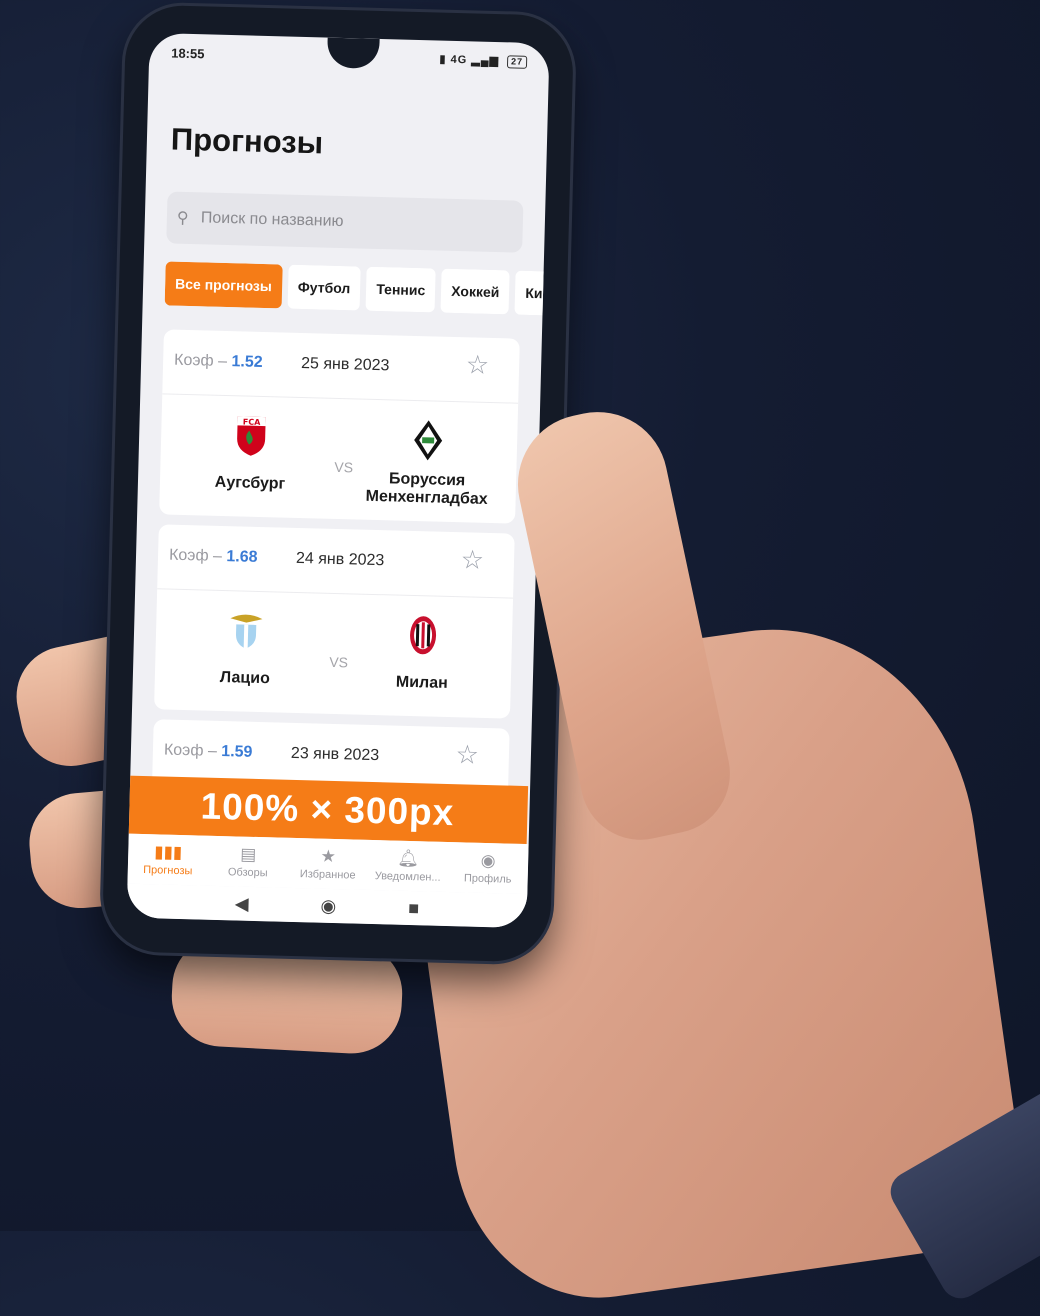 The width and height of the screenshot is (1040, 1316). I want to click on svg-text: FCA, so click(252, 421).